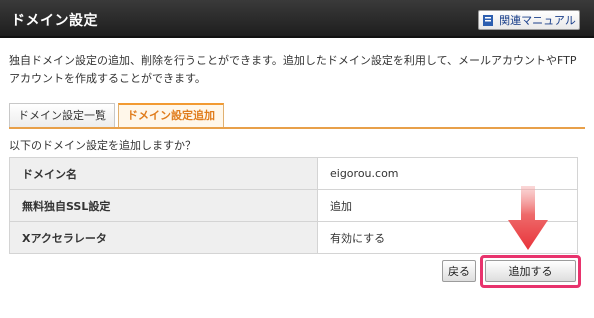  I want to click on table-row: 無料独自SSL設定 追加, so click(293, 205).